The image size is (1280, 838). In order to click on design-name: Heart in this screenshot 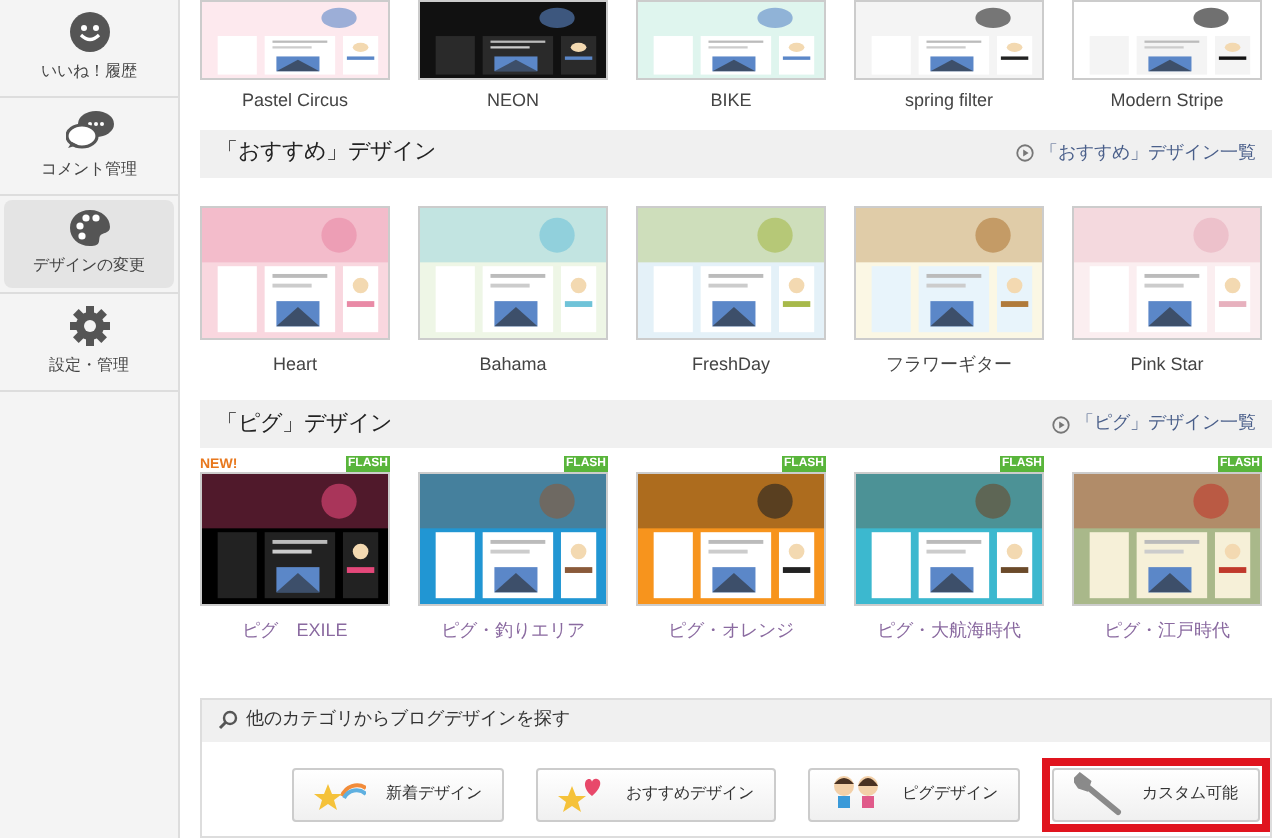, I will do `click(294, 364)`.